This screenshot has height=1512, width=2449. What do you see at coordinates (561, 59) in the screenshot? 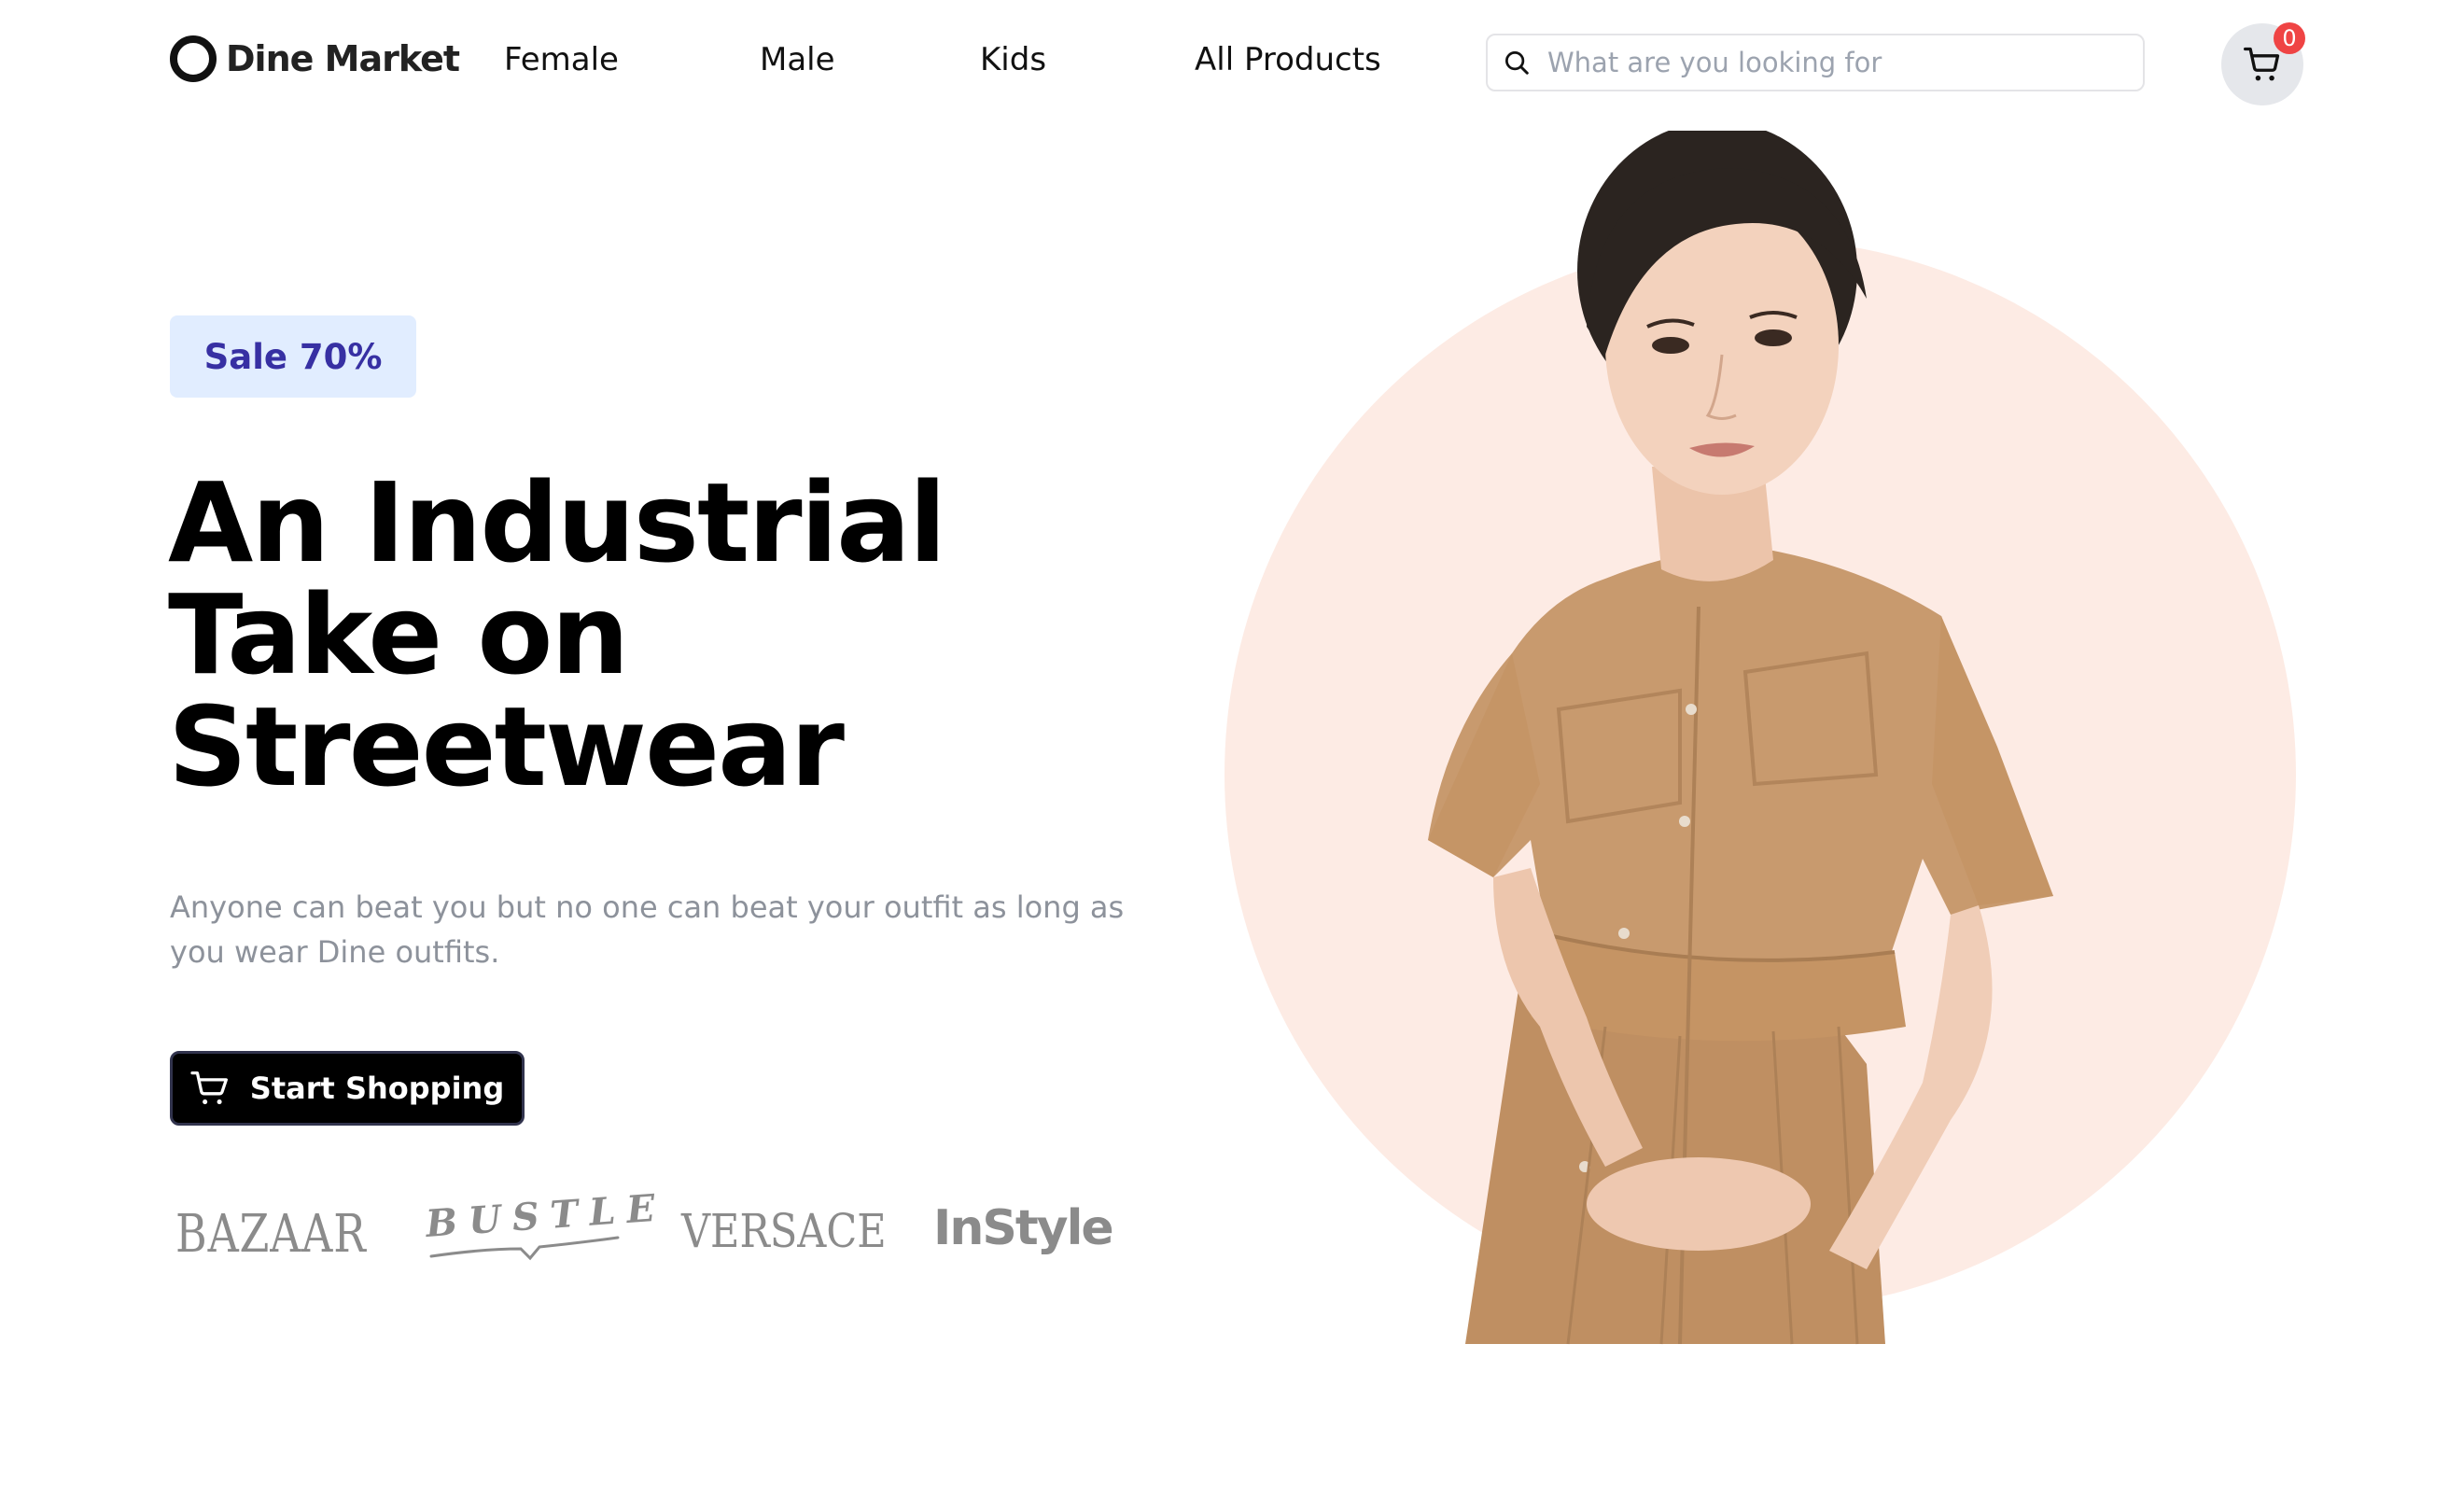
I see `nav-item-female: Female` at bounding box center [561, 59].